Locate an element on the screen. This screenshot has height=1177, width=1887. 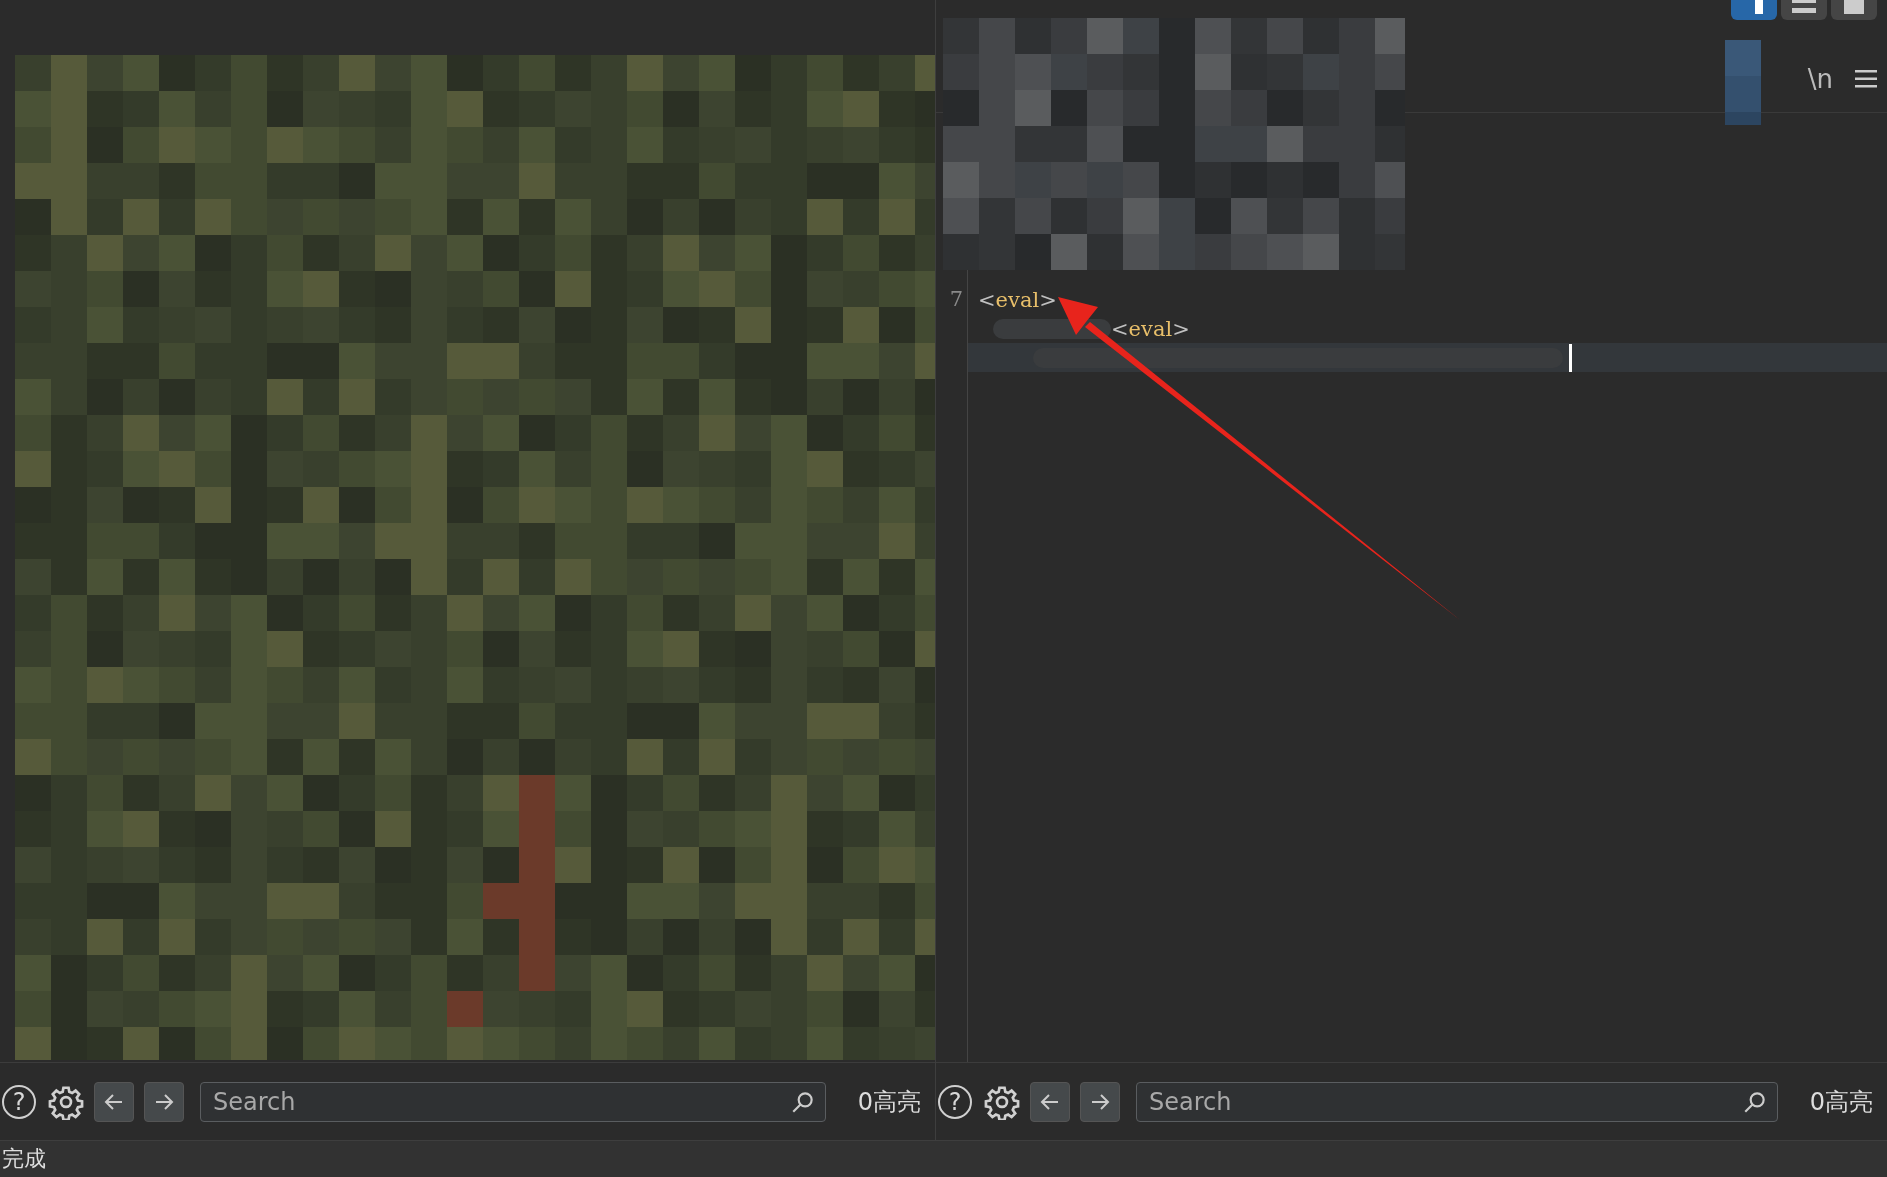
newline-button: \n is located at coordinates (1820, 79).